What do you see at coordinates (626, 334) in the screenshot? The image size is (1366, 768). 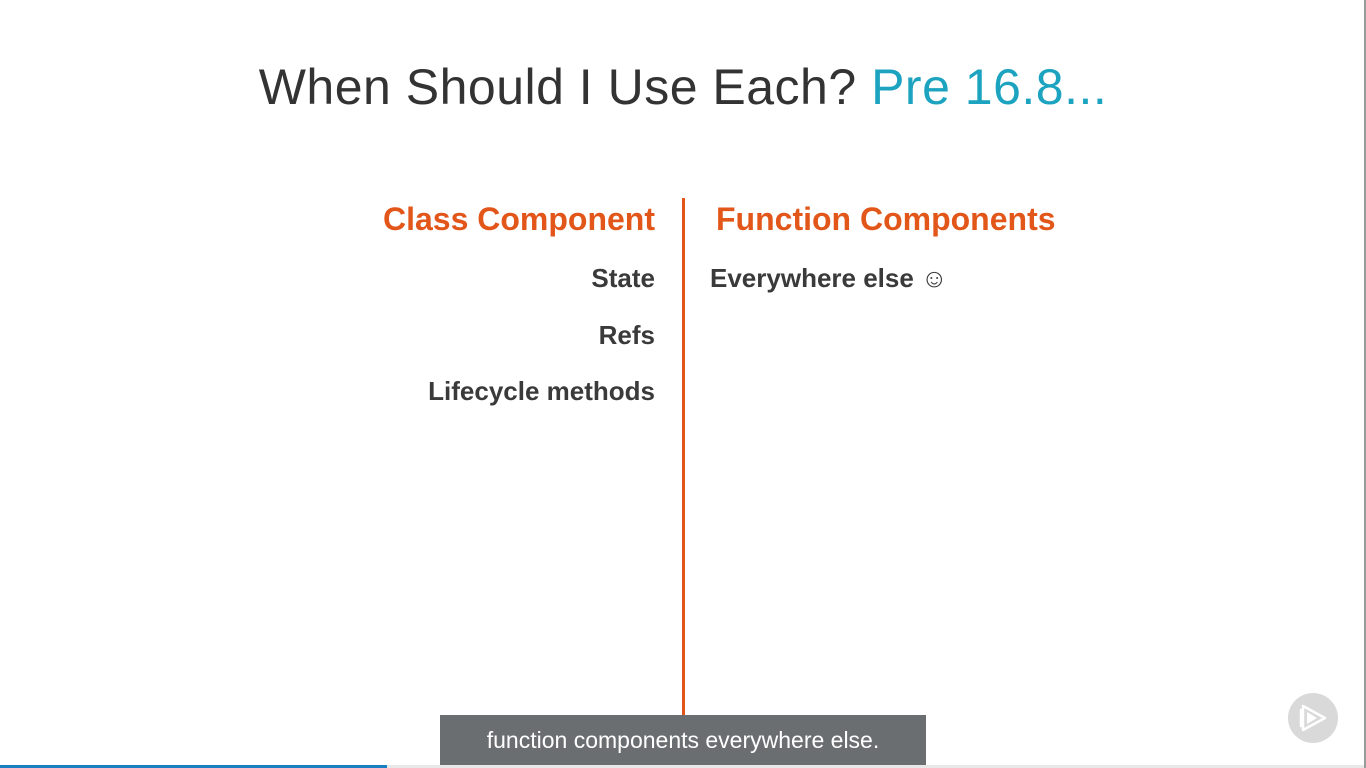 I see `list-item: Refs` at bounding box center [626, 334].